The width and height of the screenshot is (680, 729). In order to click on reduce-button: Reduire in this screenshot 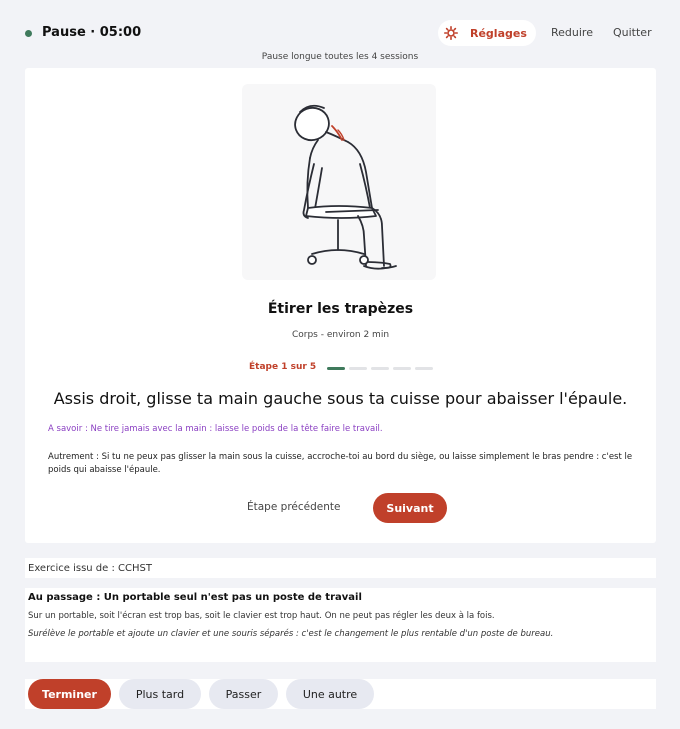, I will do `click(572, 32)`.